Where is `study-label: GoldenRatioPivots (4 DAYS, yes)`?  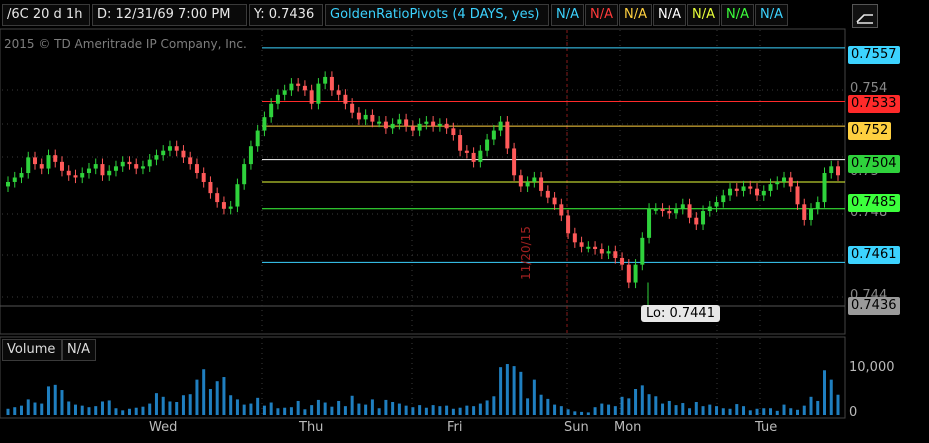
study-label: GoldenRatioPivots (4 DAYS, yes) is located at coordinates (437, 15).